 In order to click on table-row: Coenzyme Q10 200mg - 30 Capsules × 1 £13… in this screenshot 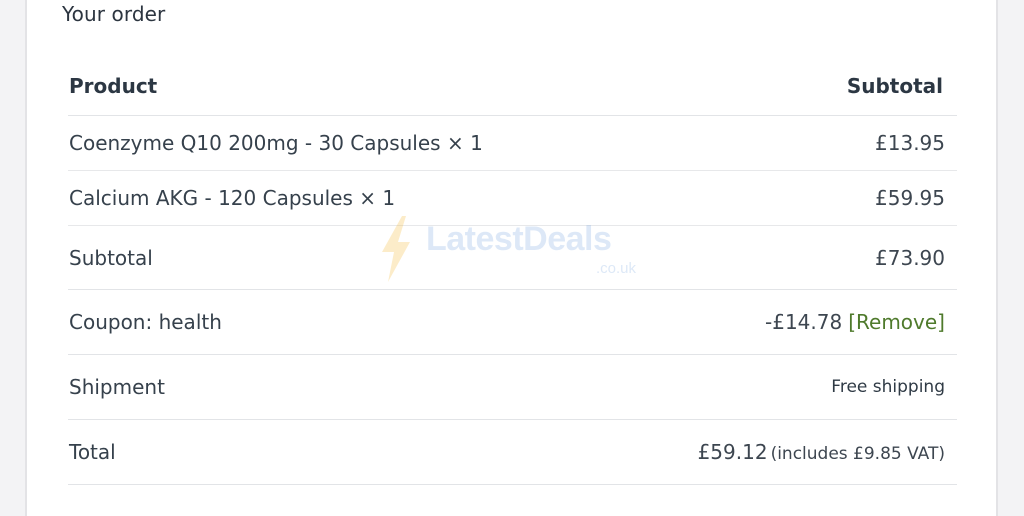, I will do `click(512, 143)`.